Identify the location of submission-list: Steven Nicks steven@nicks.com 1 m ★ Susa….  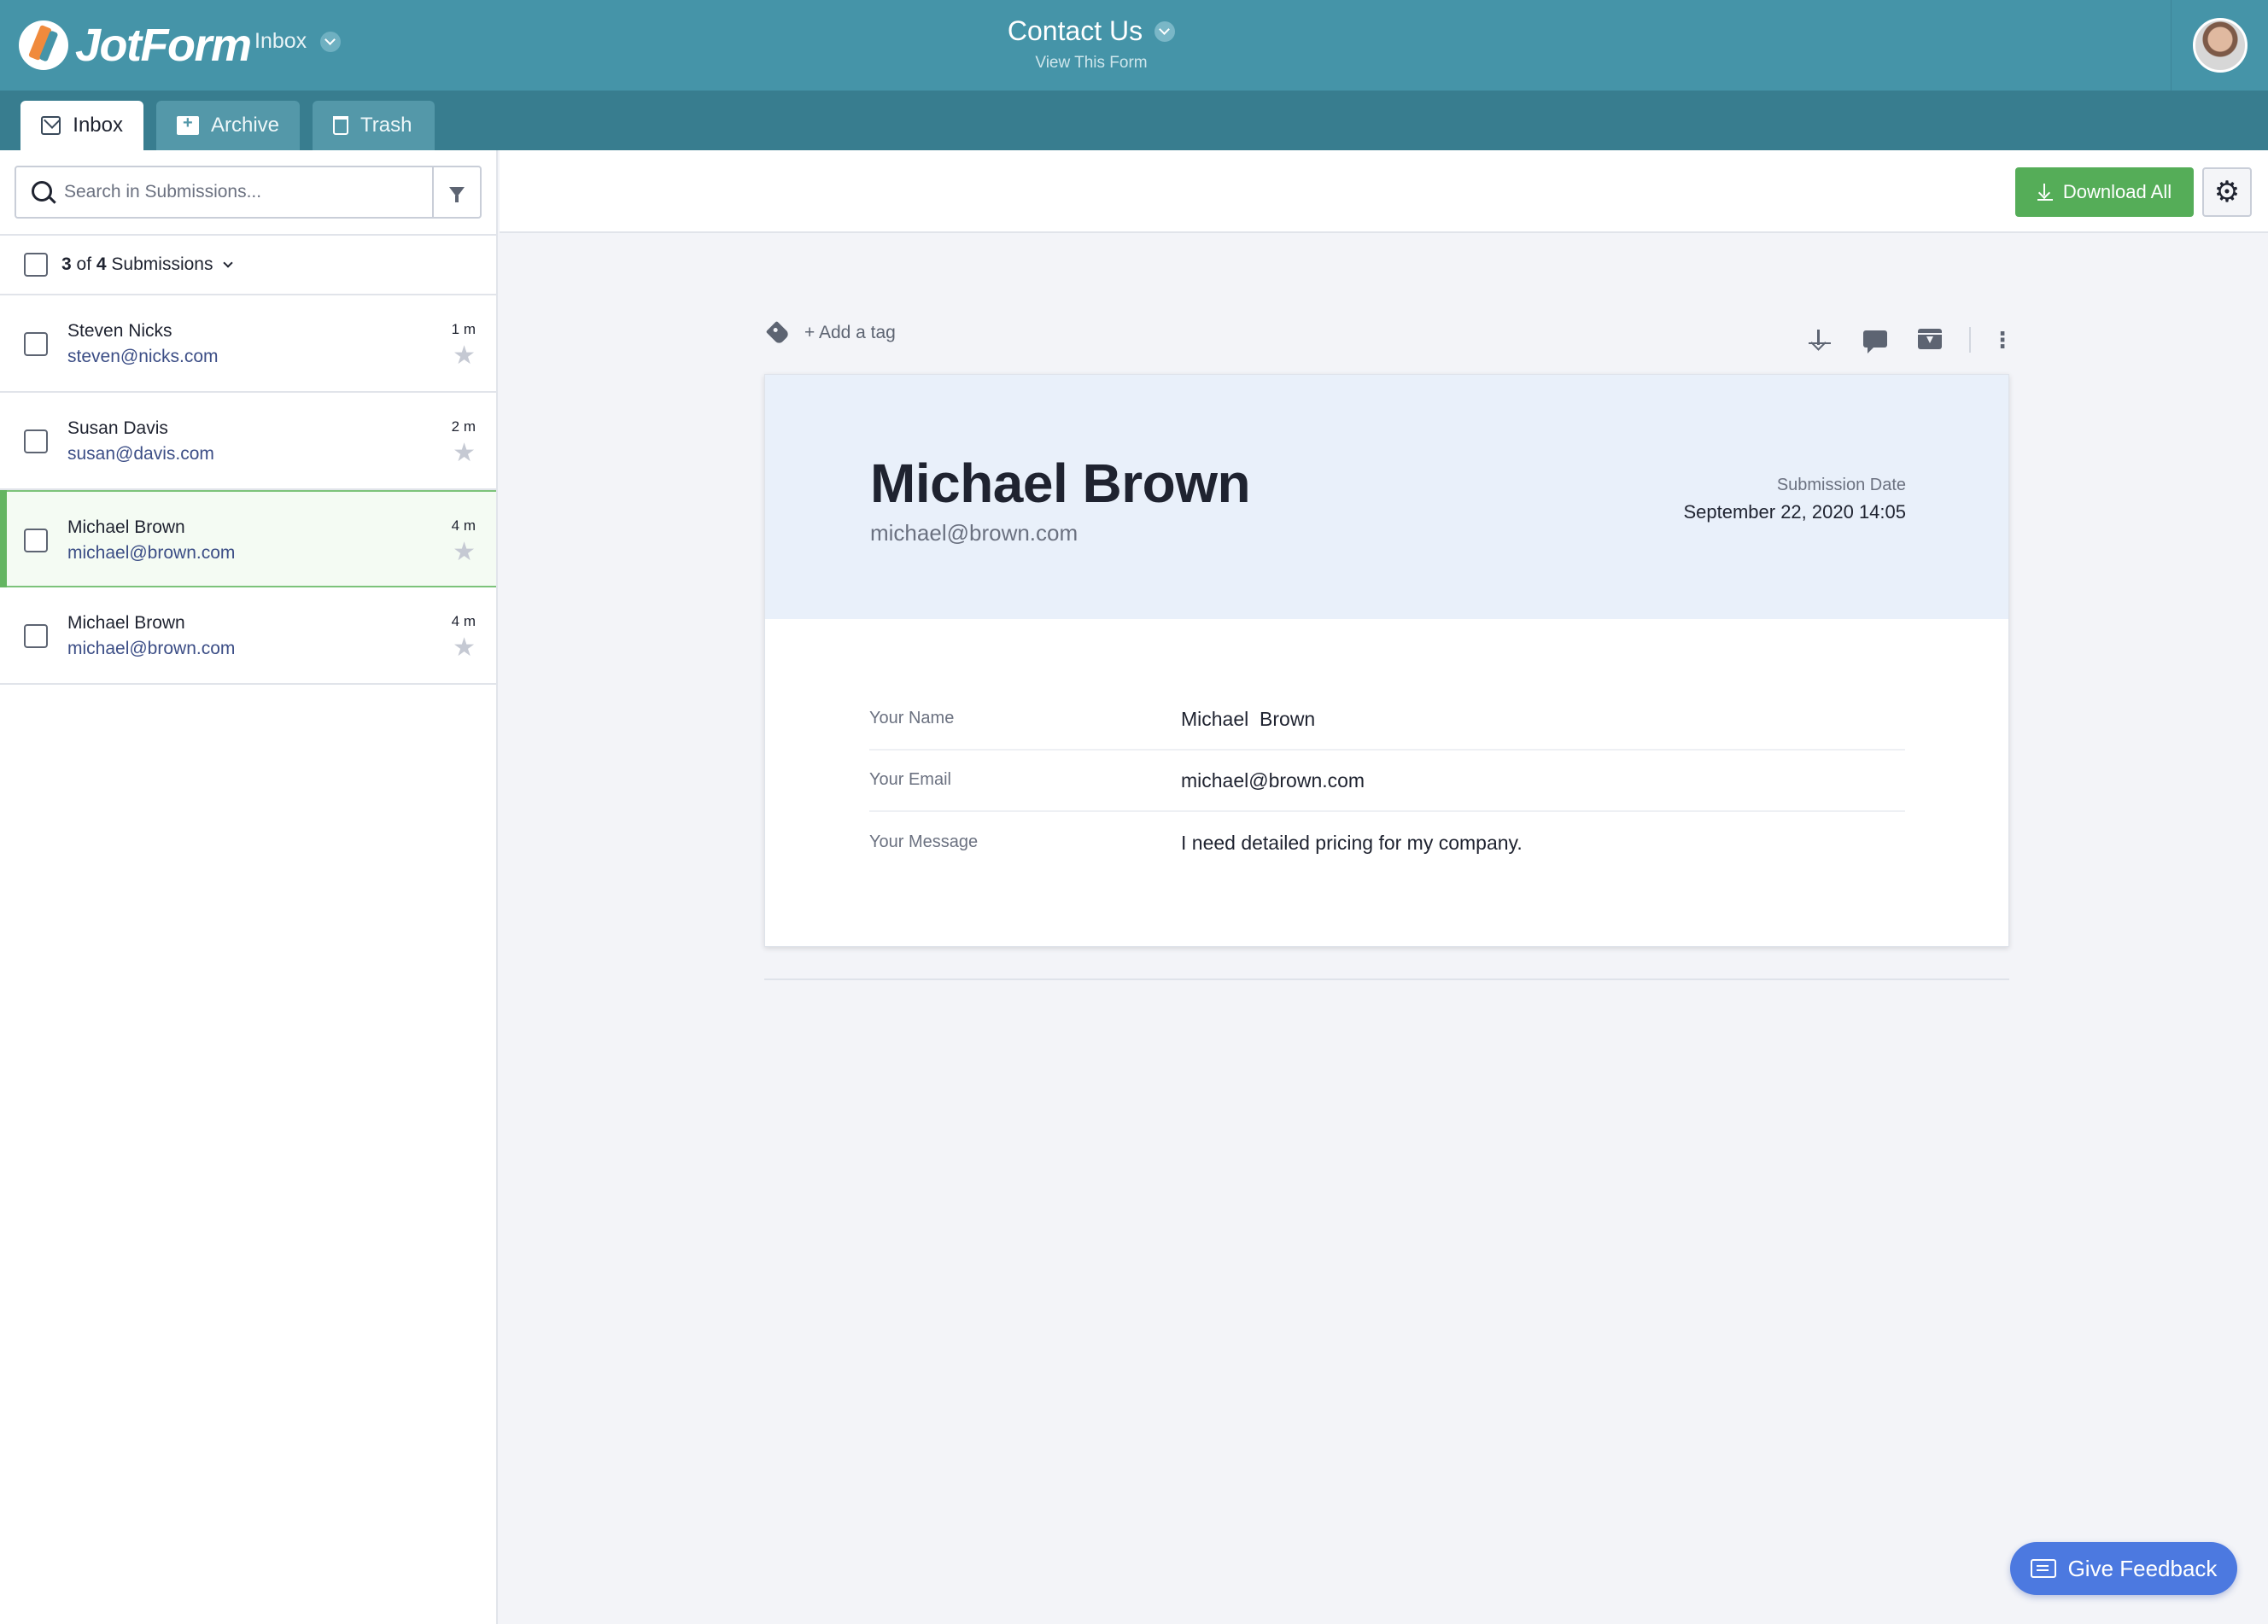
(248, 490).